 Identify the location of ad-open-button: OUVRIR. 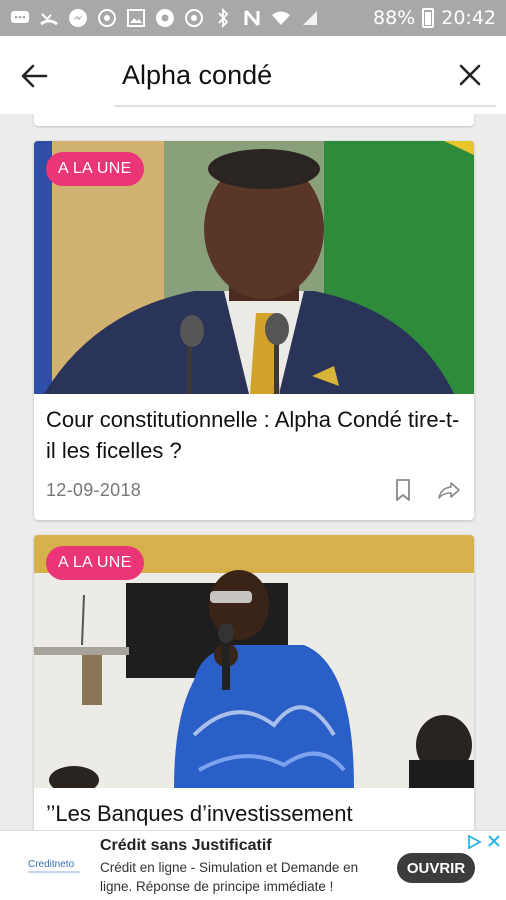
(436, 868).